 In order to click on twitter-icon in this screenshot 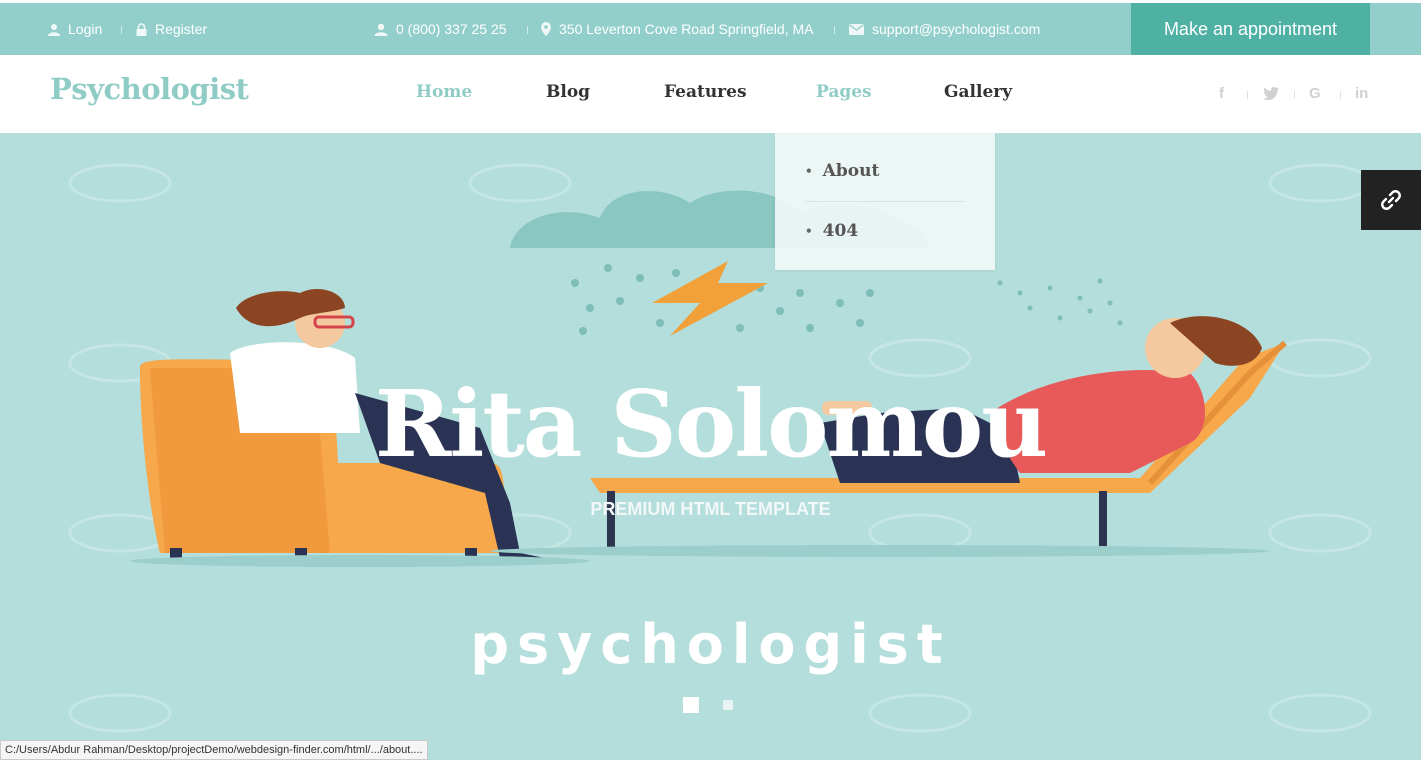, I will do `click(1271, 95)`.